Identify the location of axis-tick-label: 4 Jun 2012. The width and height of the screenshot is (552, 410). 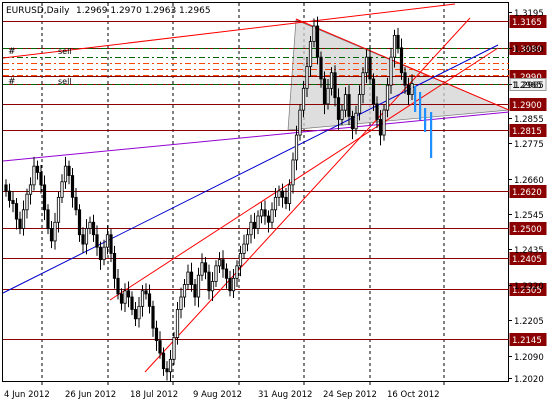
(27, 395).